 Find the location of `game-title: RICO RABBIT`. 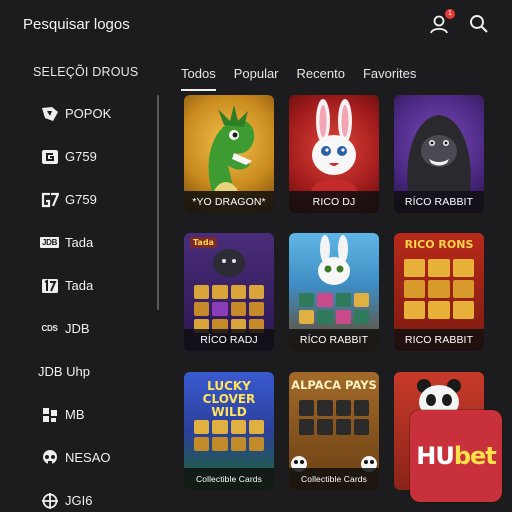

game-title: RICO RABBIT is located at coordinates (439, 340).